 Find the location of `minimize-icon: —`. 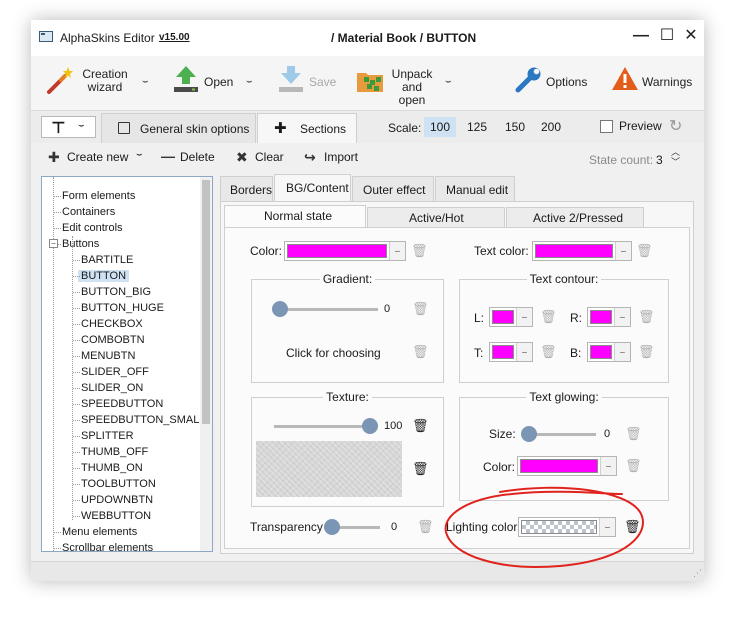

minimize-icon: — is located at coordinates (641, 36).